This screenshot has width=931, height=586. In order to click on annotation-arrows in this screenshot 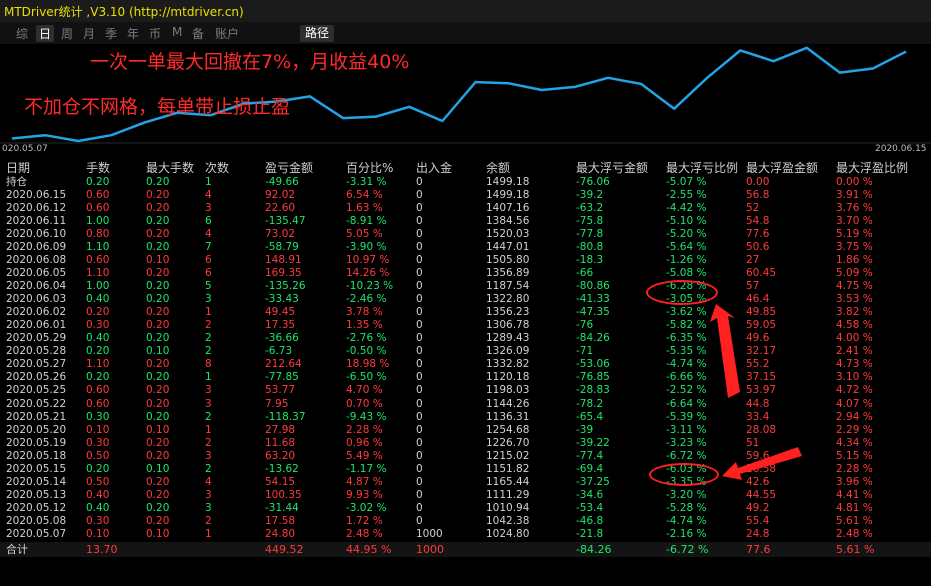, I will do `click(756, 392)`.